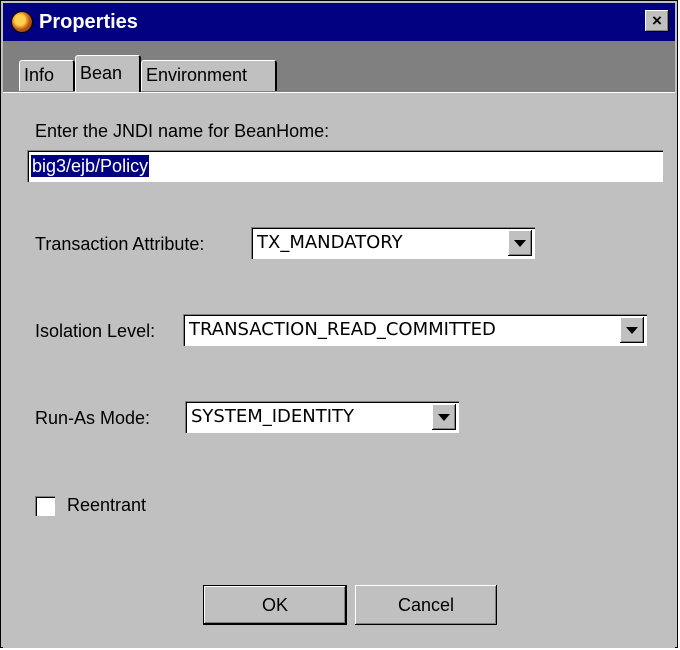 This screenshot has height=650, width=680. Describe the element at coordinates (93, 418) in the screenshot. I see `run-as-mode-label: Run-As Mode:` at that location.